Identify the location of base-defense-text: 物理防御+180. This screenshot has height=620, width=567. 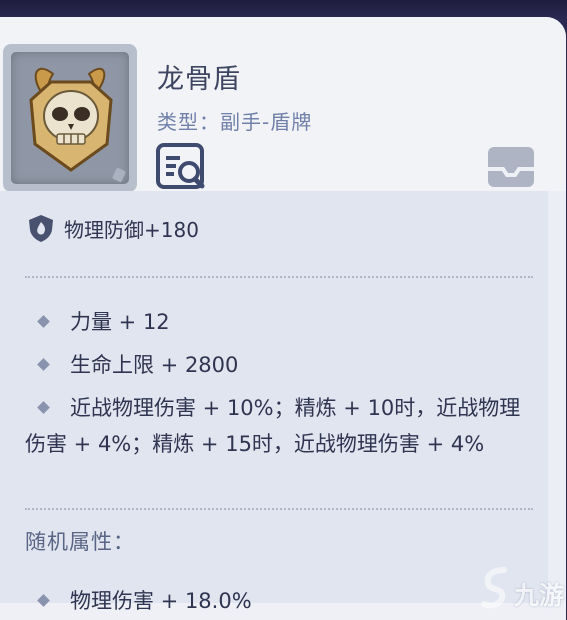
(131, 229).